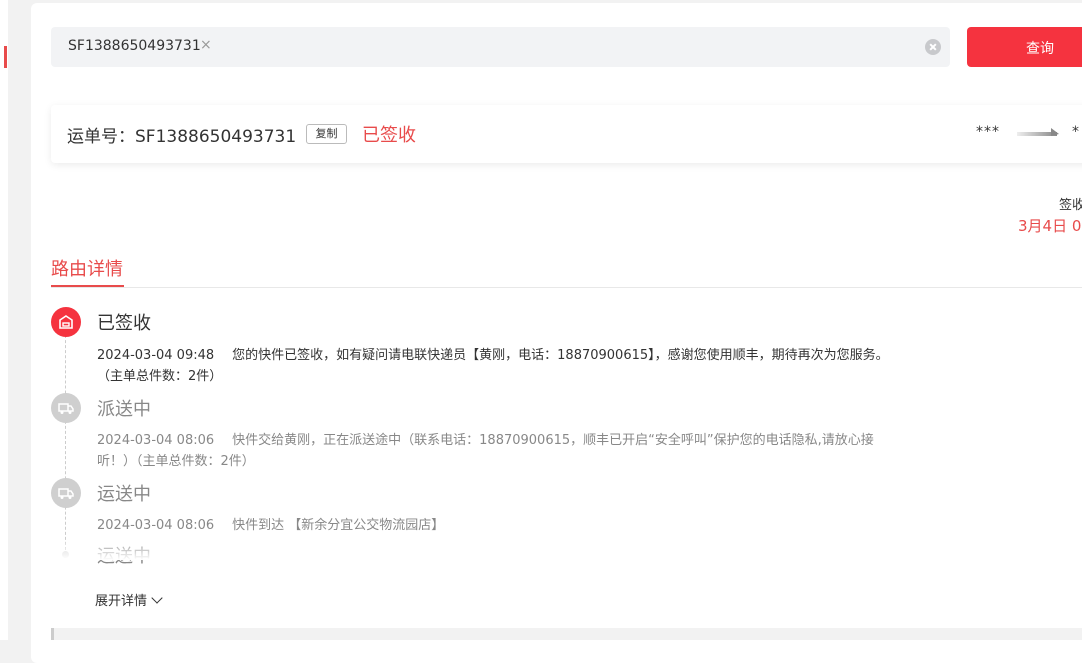 Image resolution: width=1082 pixels, height=663 pixels. Describe the element at coordinates (124, 494) in the screenshot. I see `timeline-status: 运送中` at that location.